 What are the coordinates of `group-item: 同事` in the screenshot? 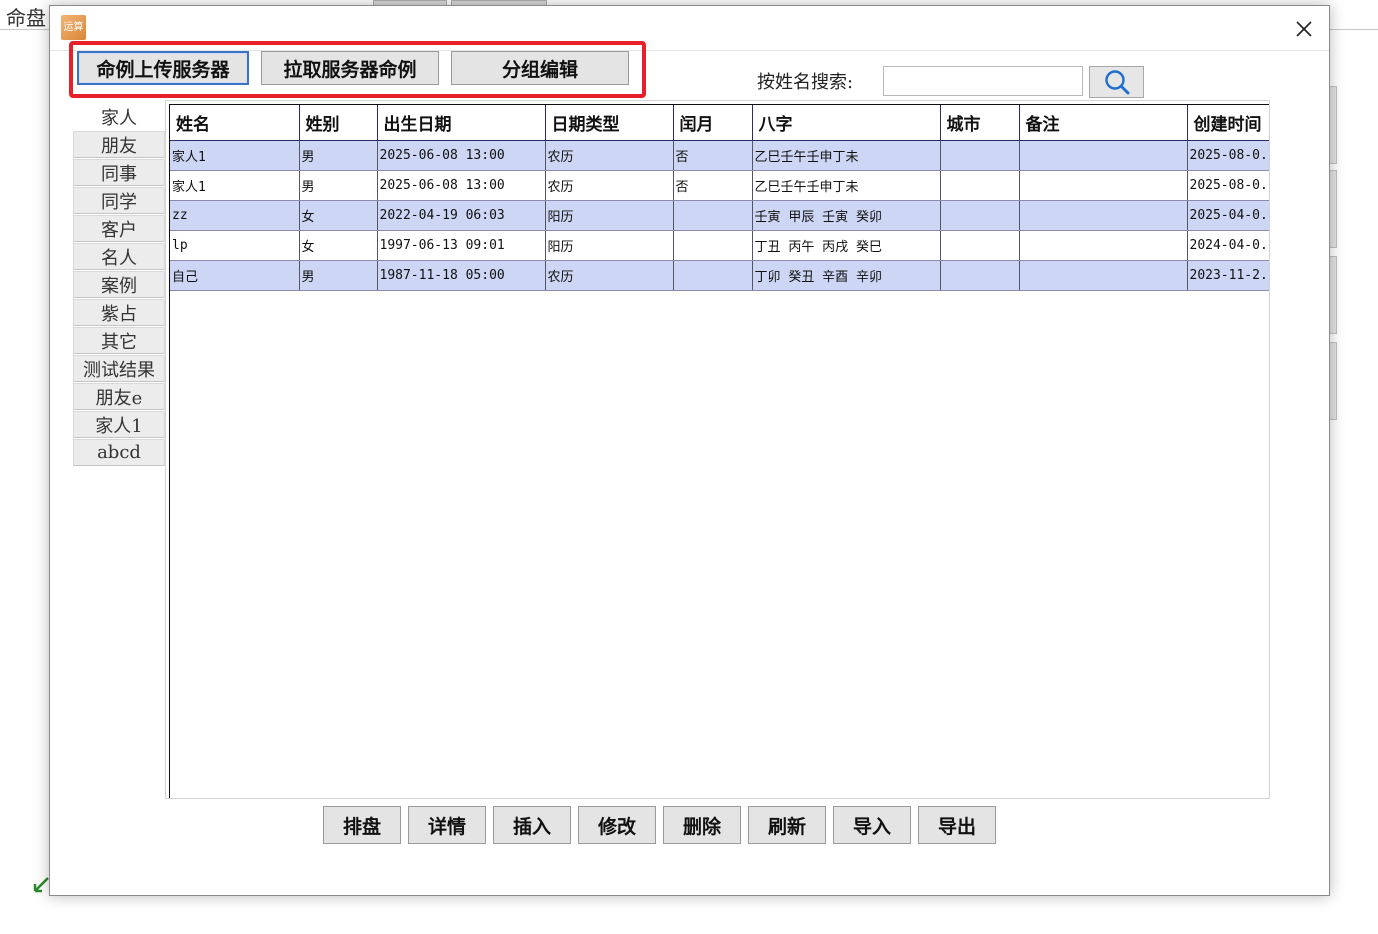 It's located at (119, 172).